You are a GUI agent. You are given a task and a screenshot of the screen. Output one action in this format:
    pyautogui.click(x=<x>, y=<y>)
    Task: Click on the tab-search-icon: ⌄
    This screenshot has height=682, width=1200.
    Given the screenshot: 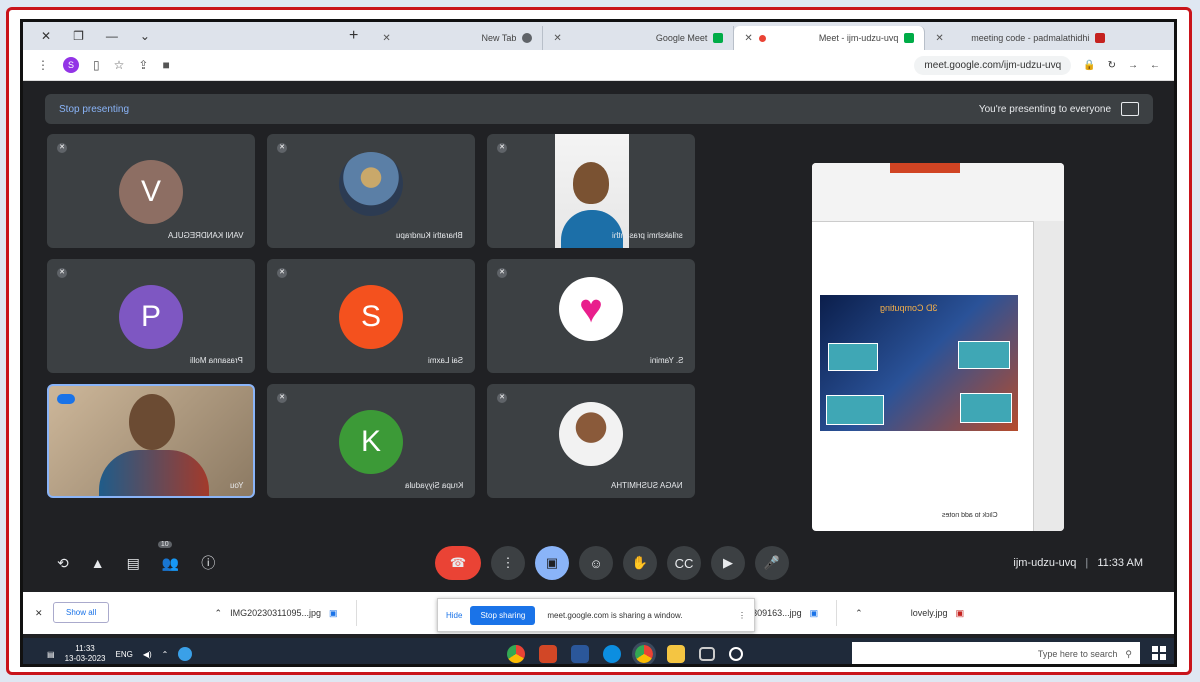 What is the action you would take?
    pyautogui.click(x=145, y=36)
    